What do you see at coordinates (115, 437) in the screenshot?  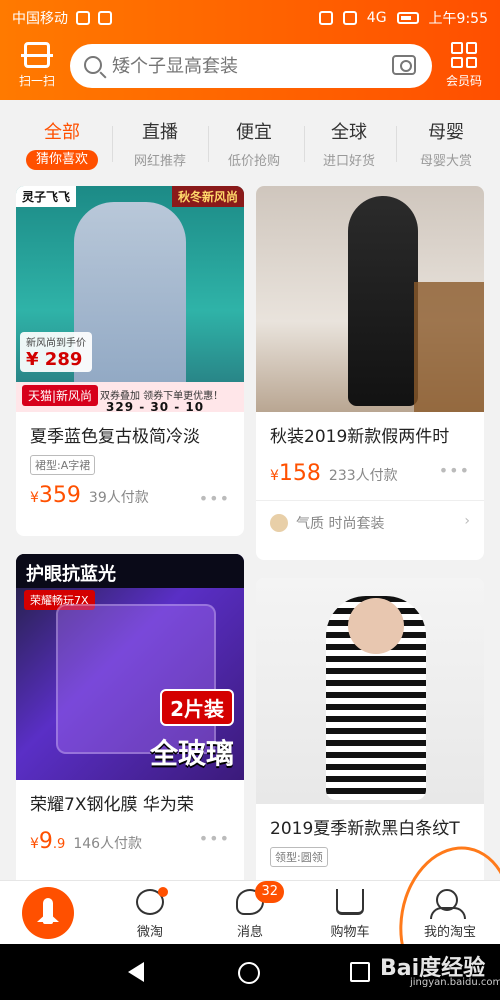 I see `product-title: 夏季蓝色复古极简冷淡` at bounding box center [115, 437].